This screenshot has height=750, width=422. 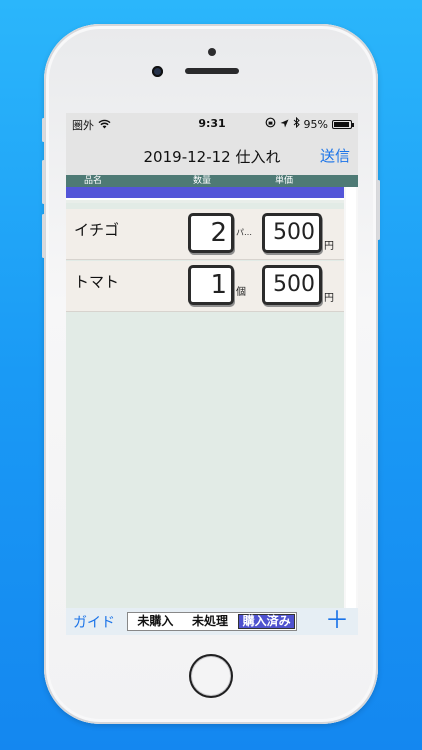 What do you see at coordinates (43, 130) in the screenshot?
I see `mute-switch` at bounding box center [43, 130].